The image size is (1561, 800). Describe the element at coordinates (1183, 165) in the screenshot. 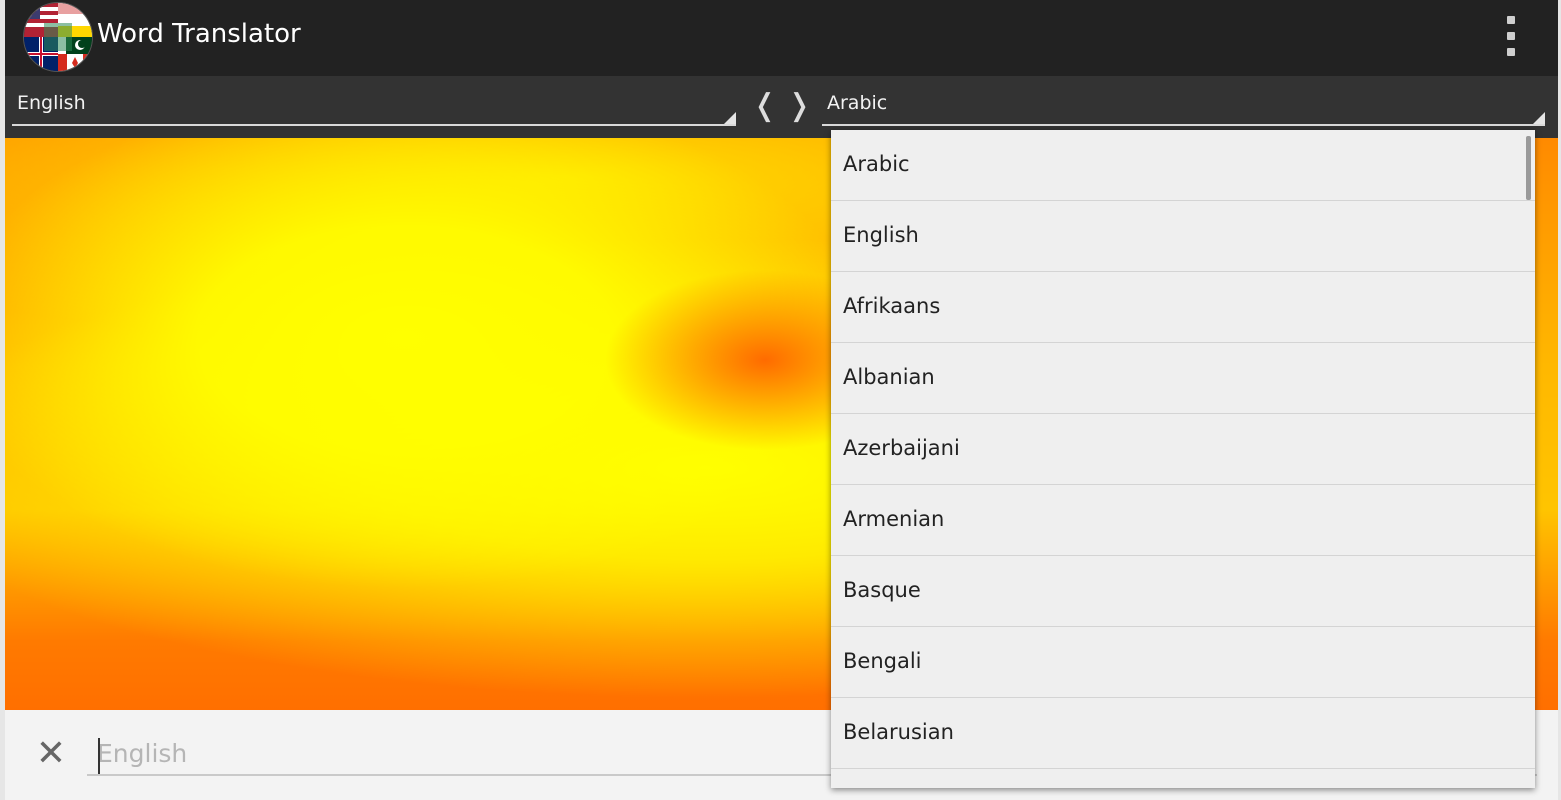

I see `dropdown-item-arabic: Arabic` at that location.